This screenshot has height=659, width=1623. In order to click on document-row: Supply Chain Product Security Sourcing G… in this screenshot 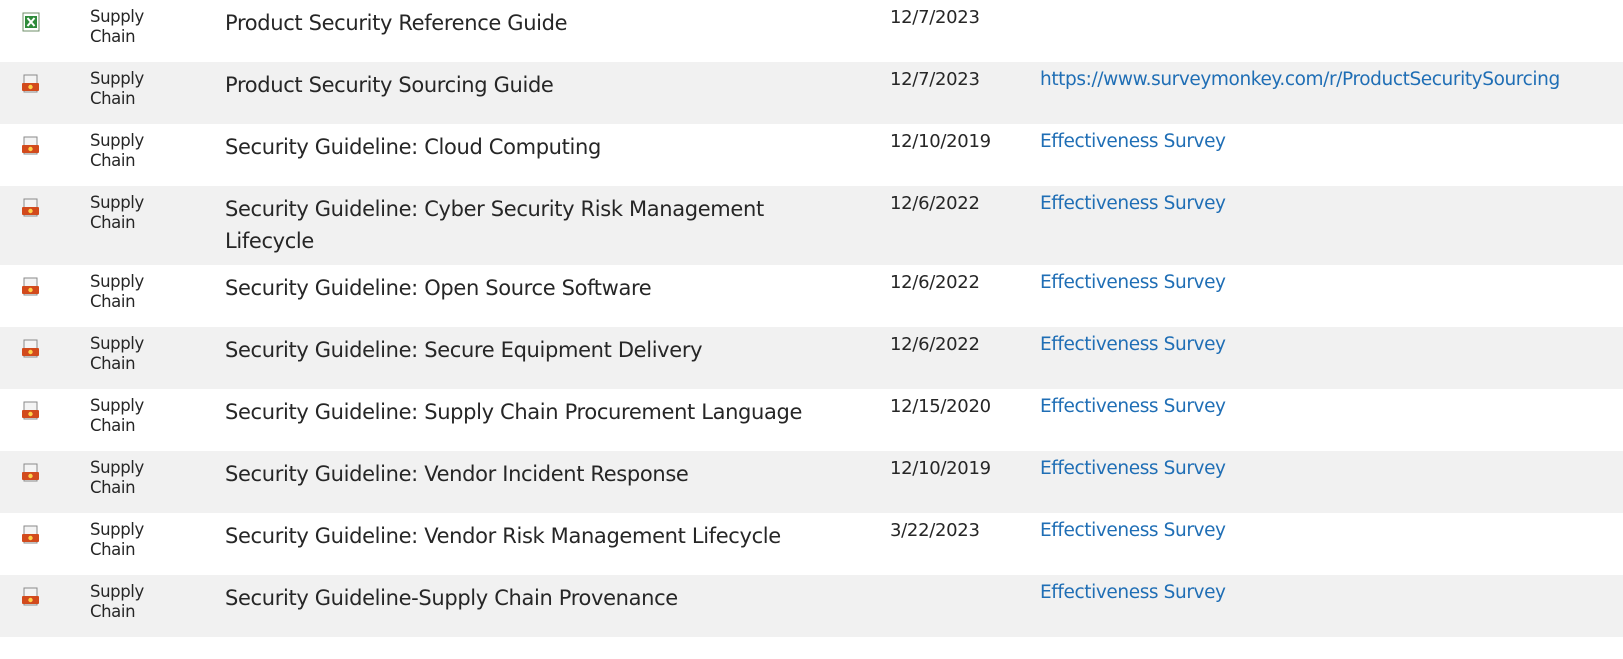, I will do `click(811, 93)`.